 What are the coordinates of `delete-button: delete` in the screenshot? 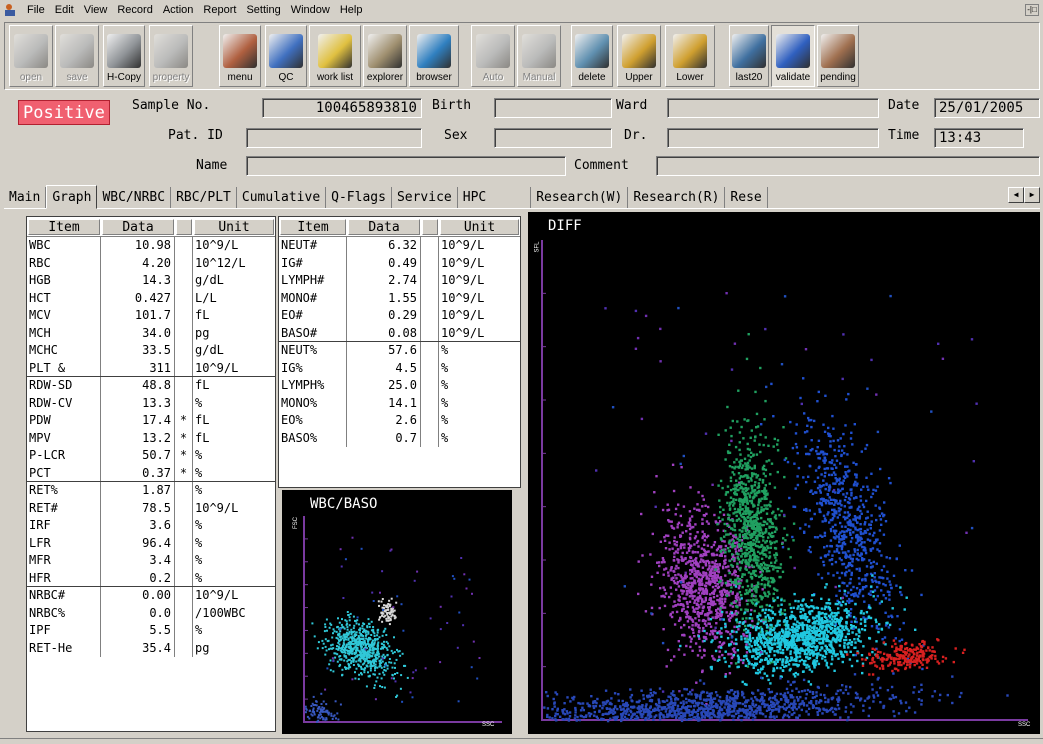 It's located at (592, 56).